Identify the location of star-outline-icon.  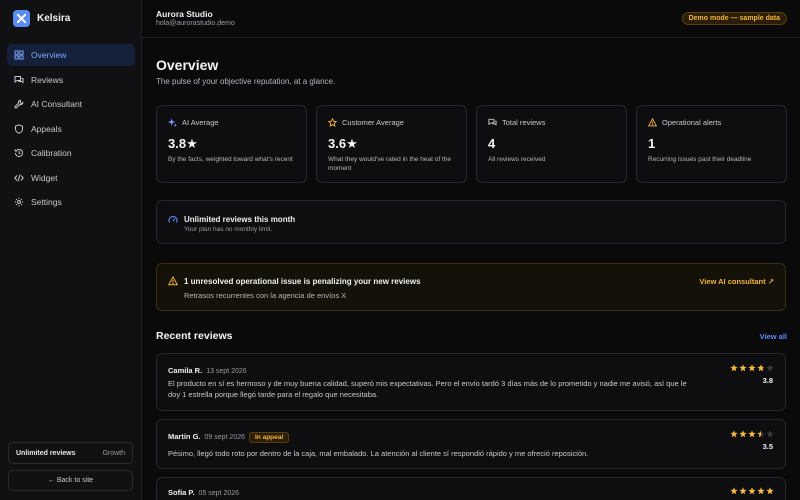
(332, 122).